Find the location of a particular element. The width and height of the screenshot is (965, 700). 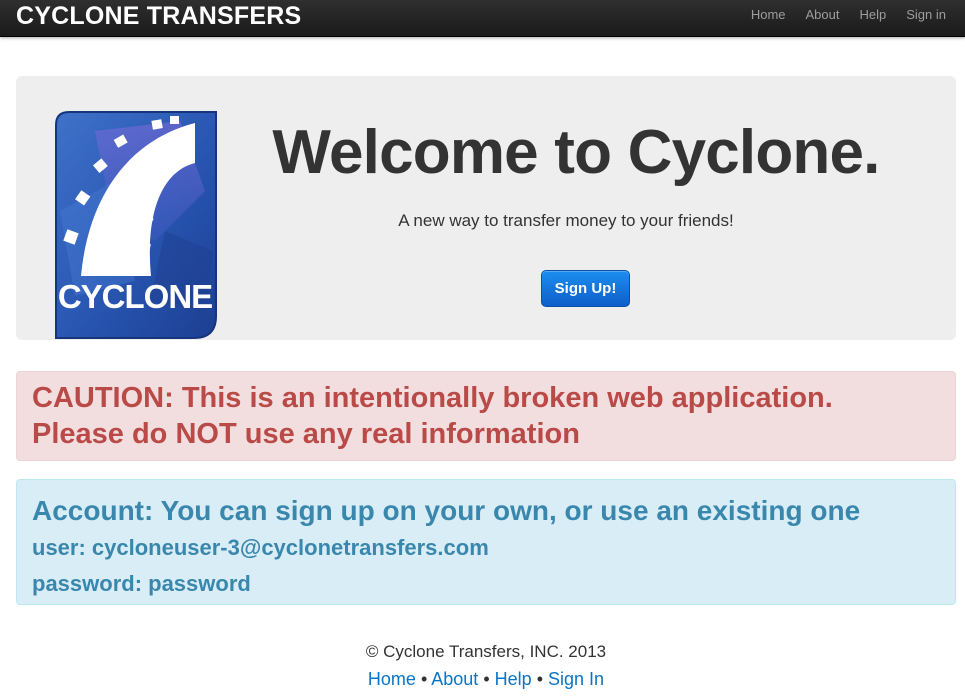

footer-about-link: About is located at coordinates (454, 679).